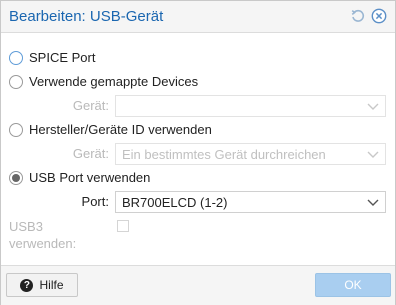 This screenshot has height=305, width=396. I want to click on vendor-id-radio, so click(16, 129).